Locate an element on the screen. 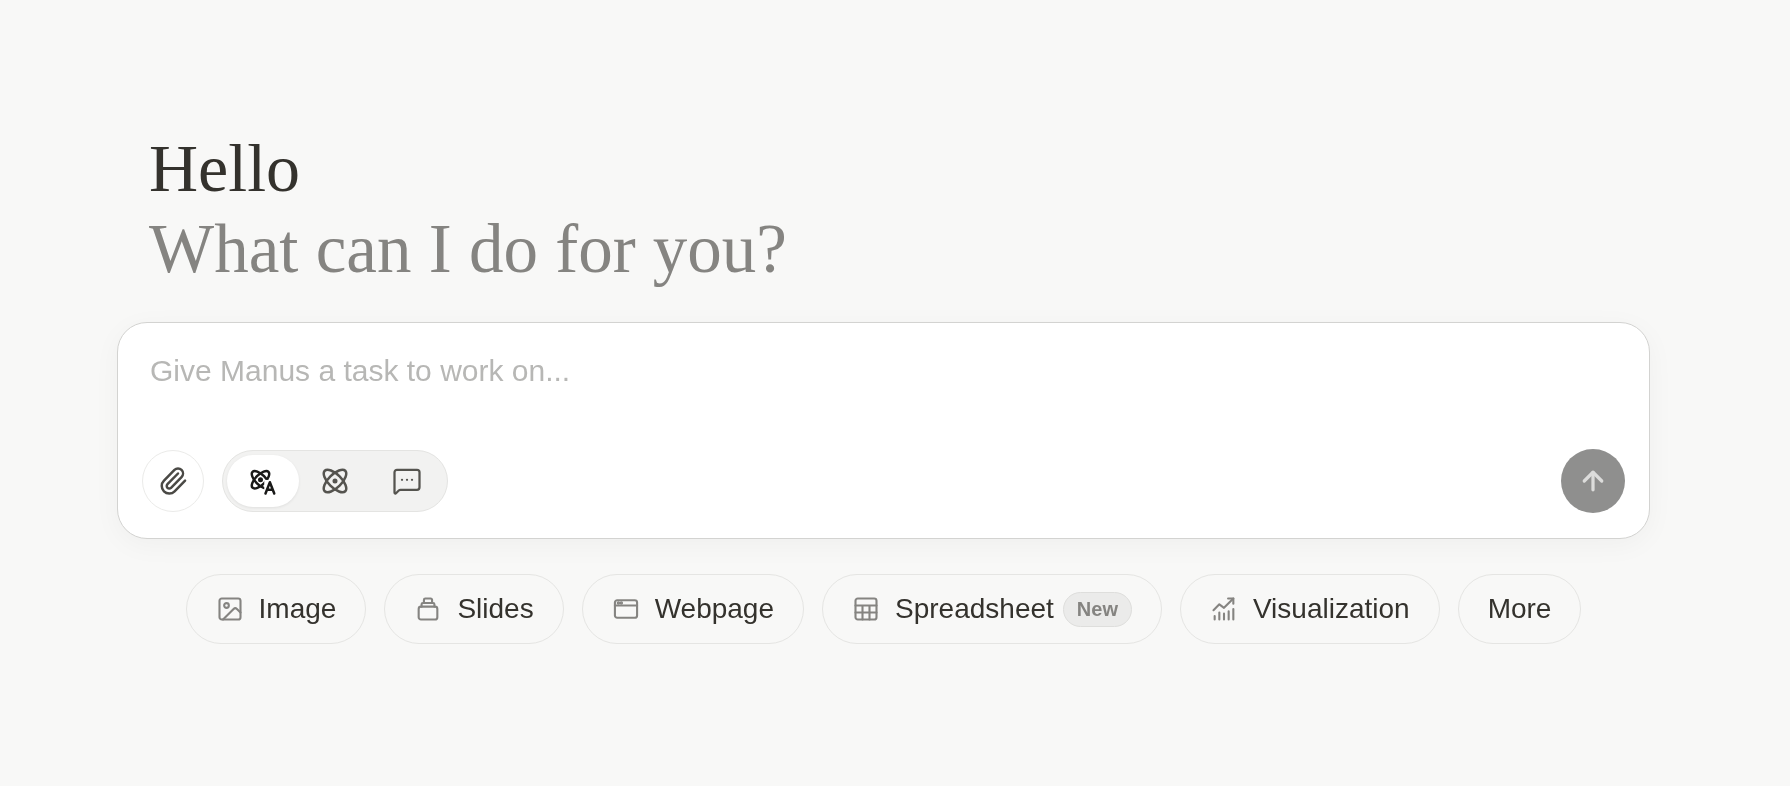 This screenshot has height=786, width=1790. table-grid-icon is located at coordinates (866, 609).